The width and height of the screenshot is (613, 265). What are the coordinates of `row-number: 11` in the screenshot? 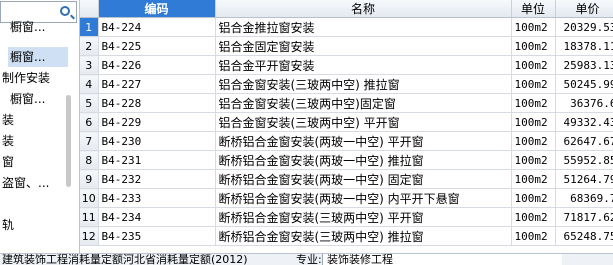 It's located at (89, 217).